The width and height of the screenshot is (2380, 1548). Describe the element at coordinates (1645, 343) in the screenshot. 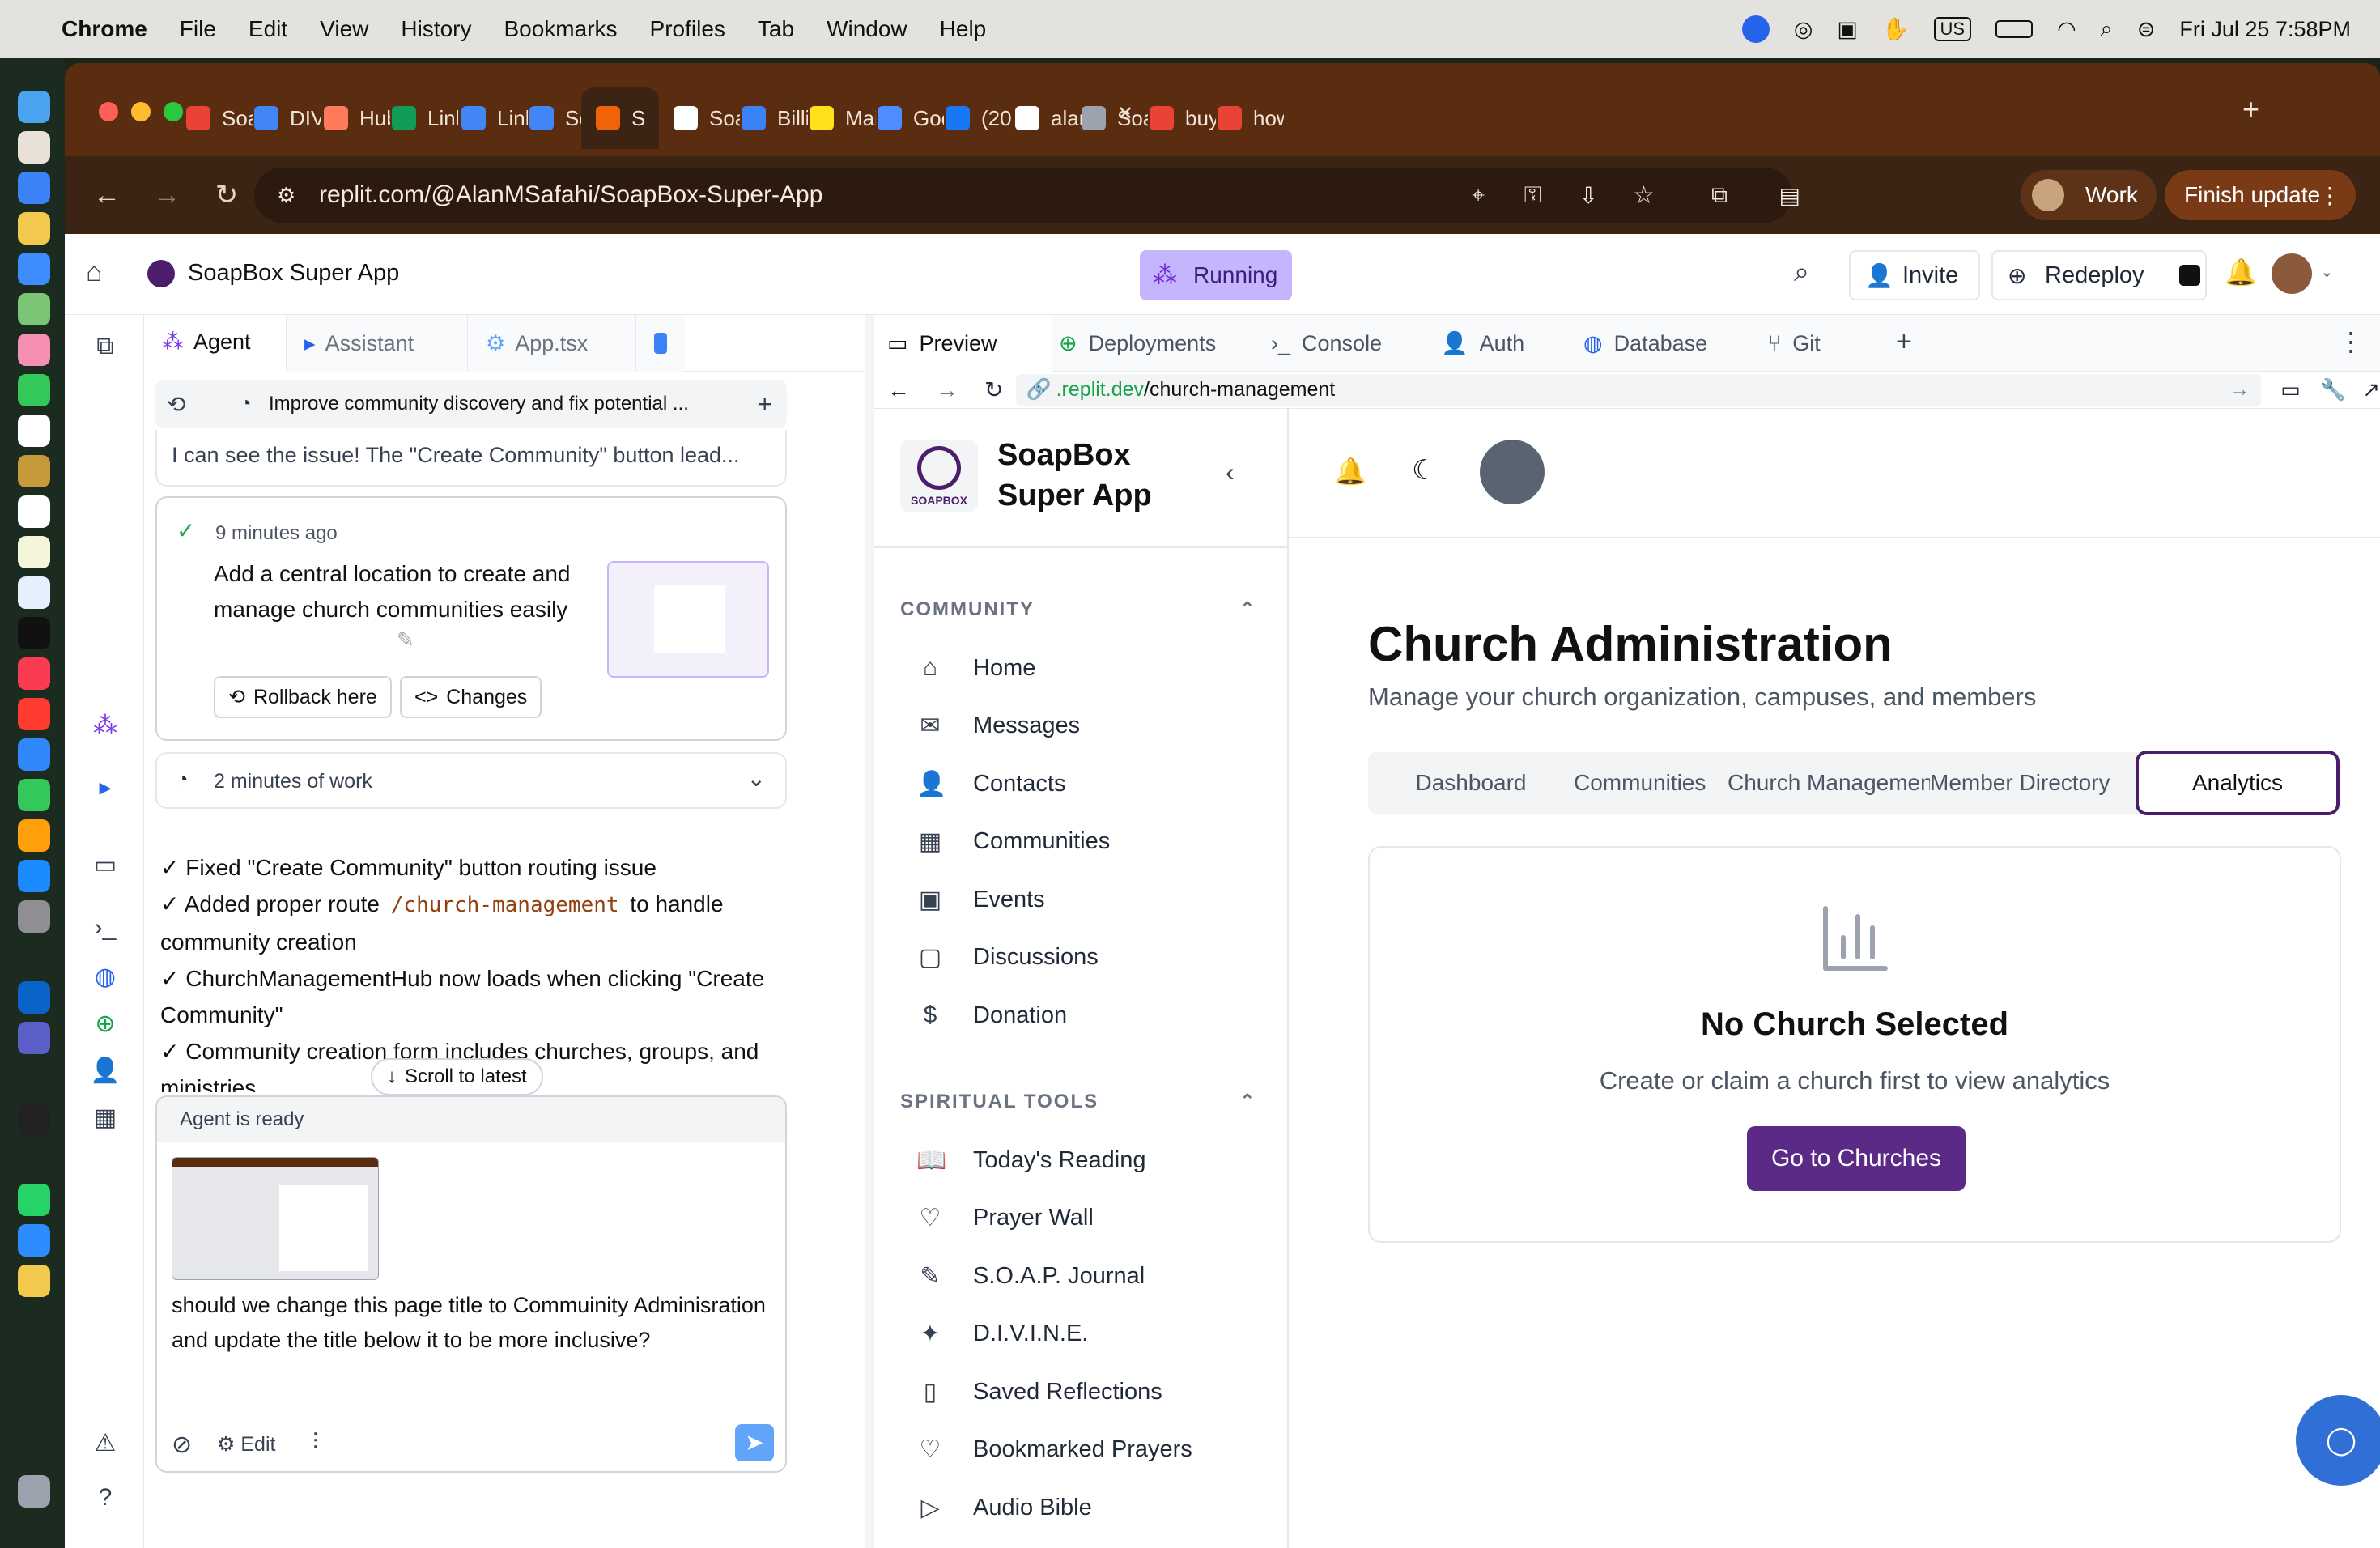

I see `tab-database: ◍ Database` at that location.